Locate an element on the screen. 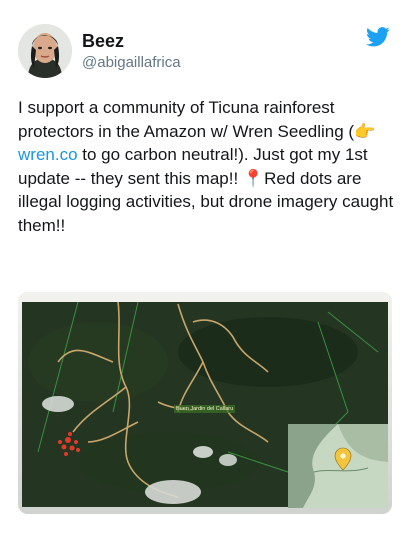  pushpin-emoji: 📍 is located at coordinates (253, 178).